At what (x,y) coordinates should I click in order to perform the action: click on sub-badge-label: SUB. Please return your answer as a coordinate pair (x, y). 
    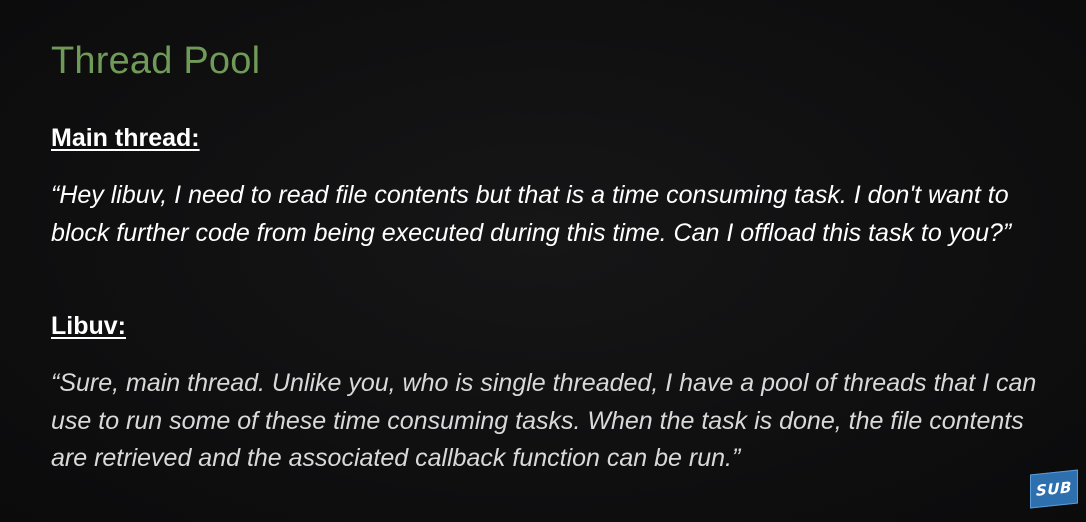
    Looking at the image, I should click on (1054, 489).